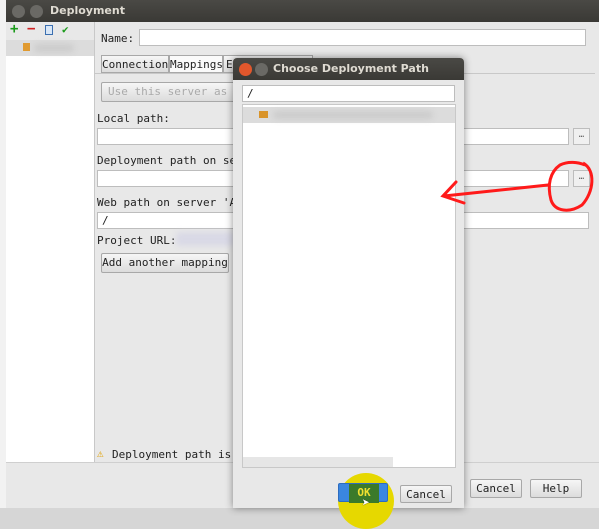 This screenshot has width=599, height=529. What do you see at coordinates (570, 186) in the screenshot?
I see `annotation-circle` at bounding box center [570, 186].